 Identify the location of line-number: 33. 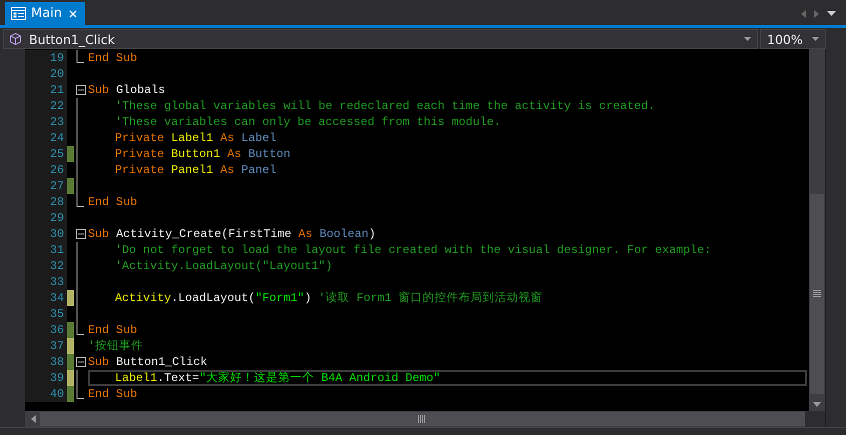
(46, 282).